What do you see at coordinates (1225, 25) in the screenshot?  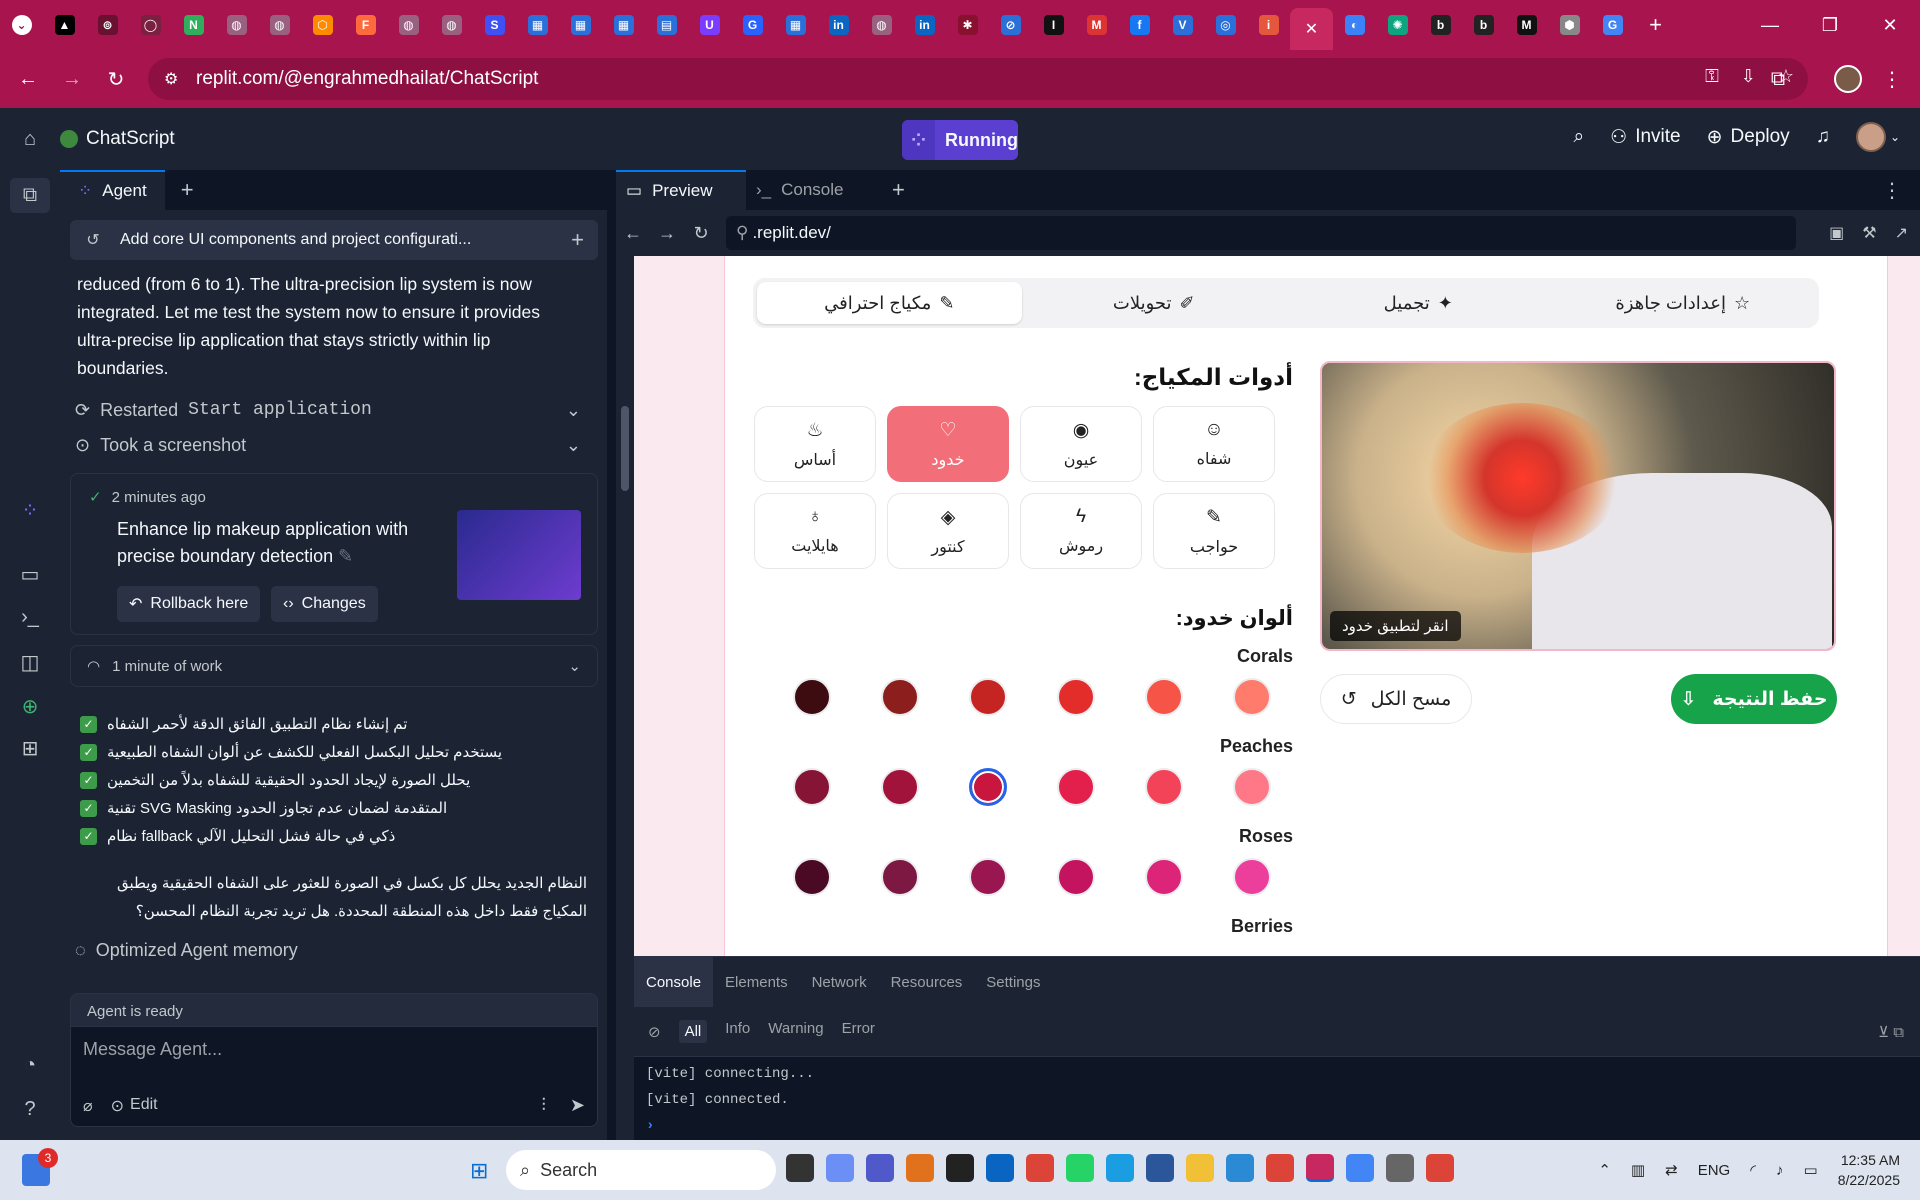 I see `browser-tab: ◎` at bounding box center [1225, 25].